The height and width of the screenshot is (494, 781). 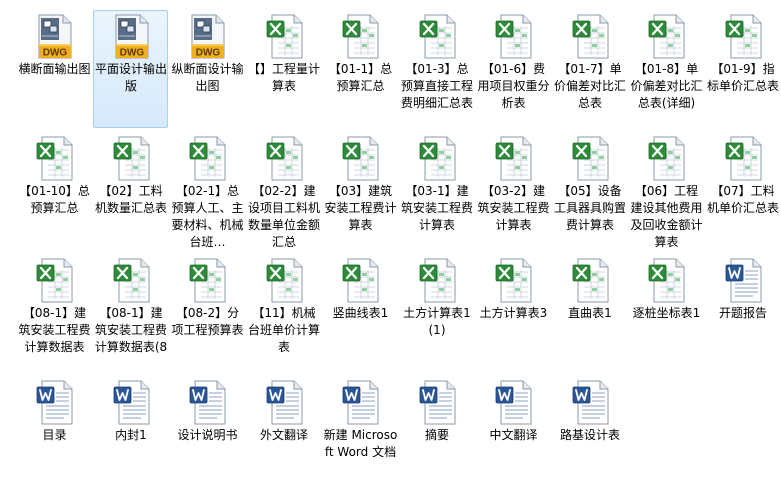 What do you see at coordinates (742, 191) in the screenshot?
I see `file-item: 【07】工料机单价汇总表` at bounding box center [742, 191].